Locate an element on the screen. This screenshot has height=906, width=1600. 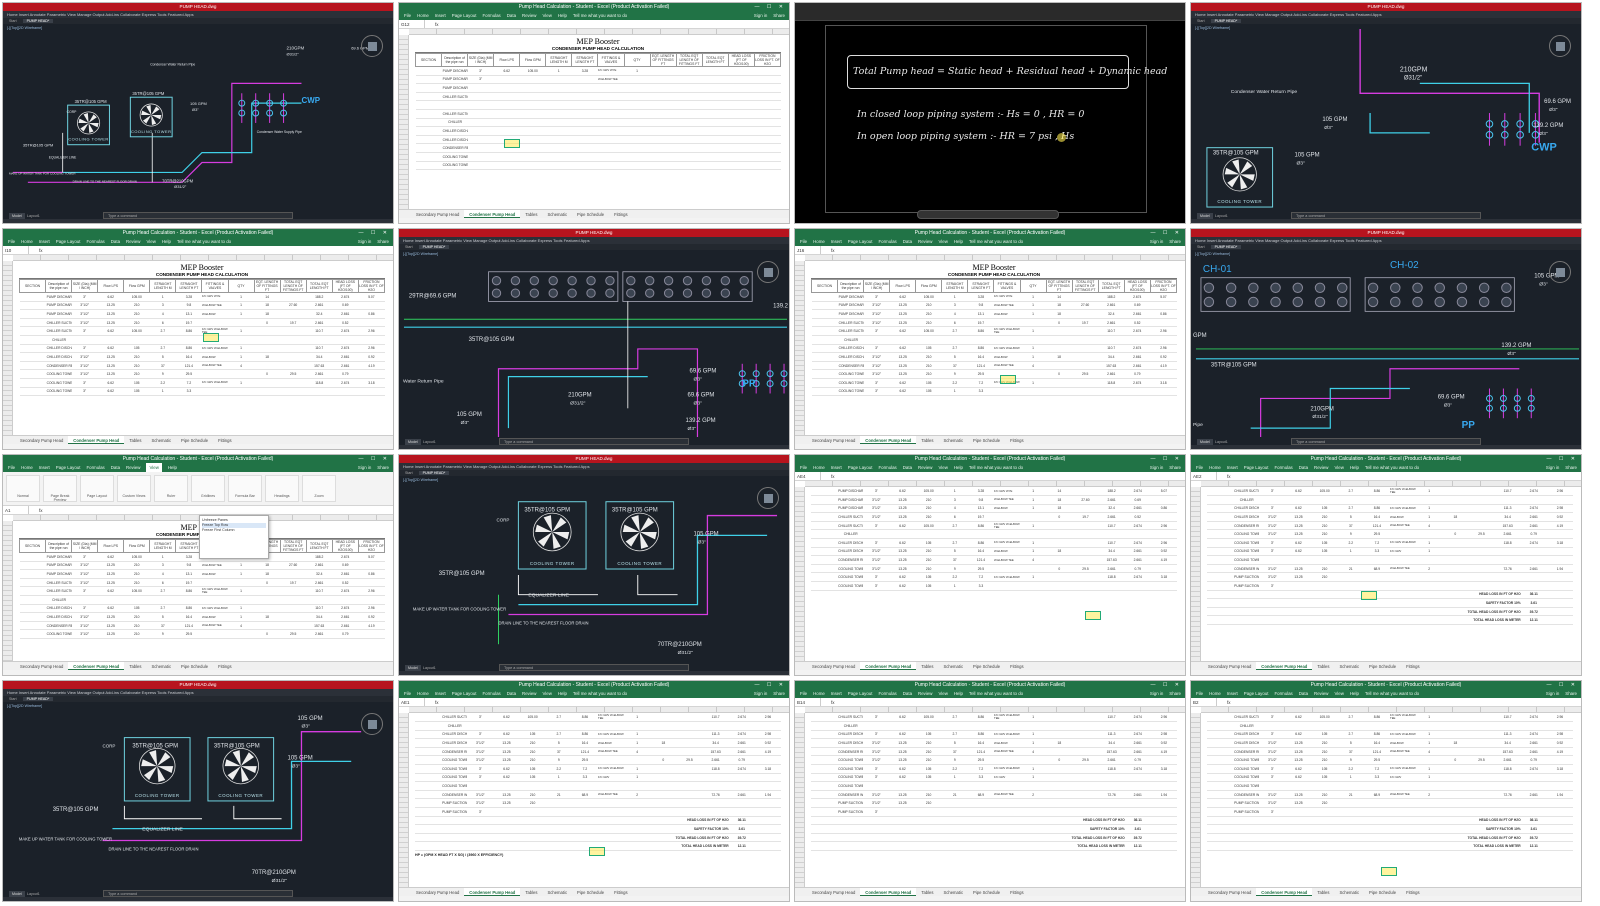
table-cell: 7.2 is located at coordinates (980, 577).